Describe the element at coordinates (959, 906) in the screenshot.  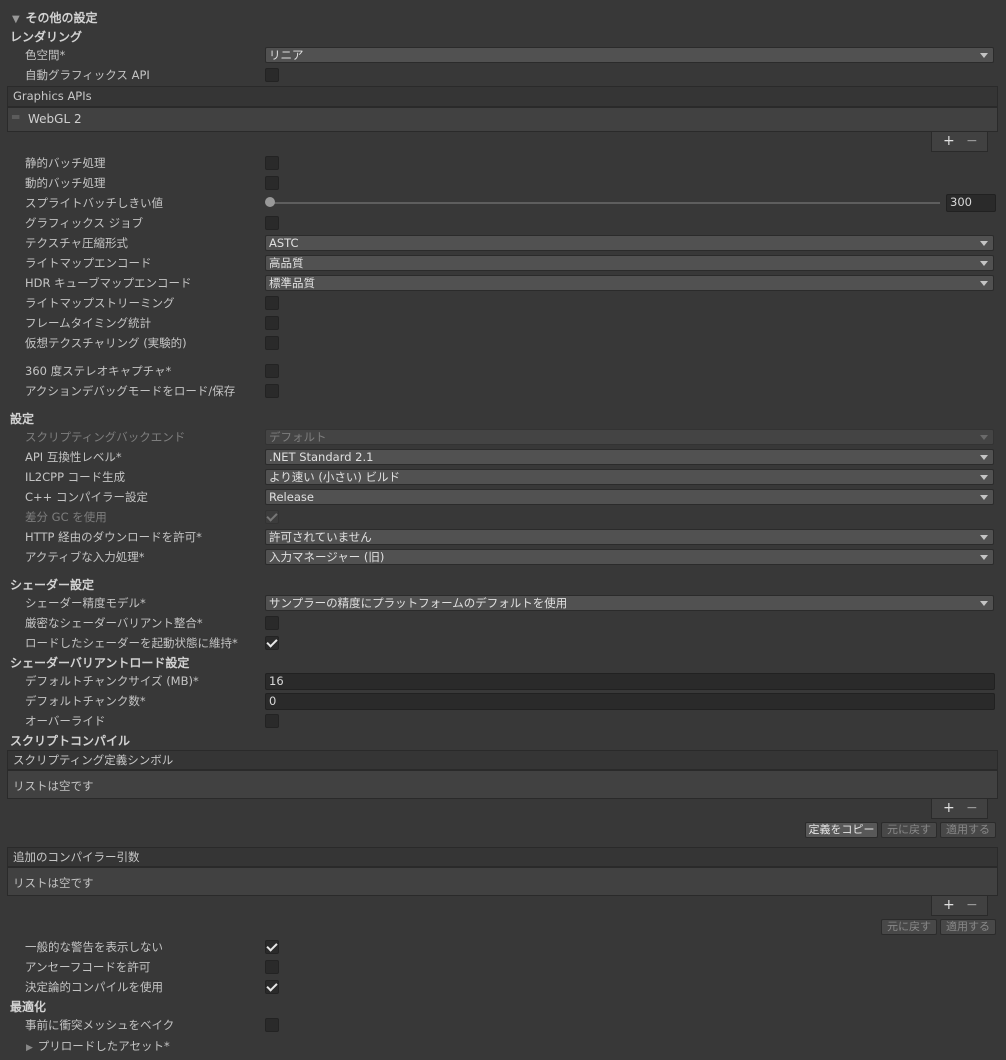
I see `compiler-args-footer: + −` at that location.